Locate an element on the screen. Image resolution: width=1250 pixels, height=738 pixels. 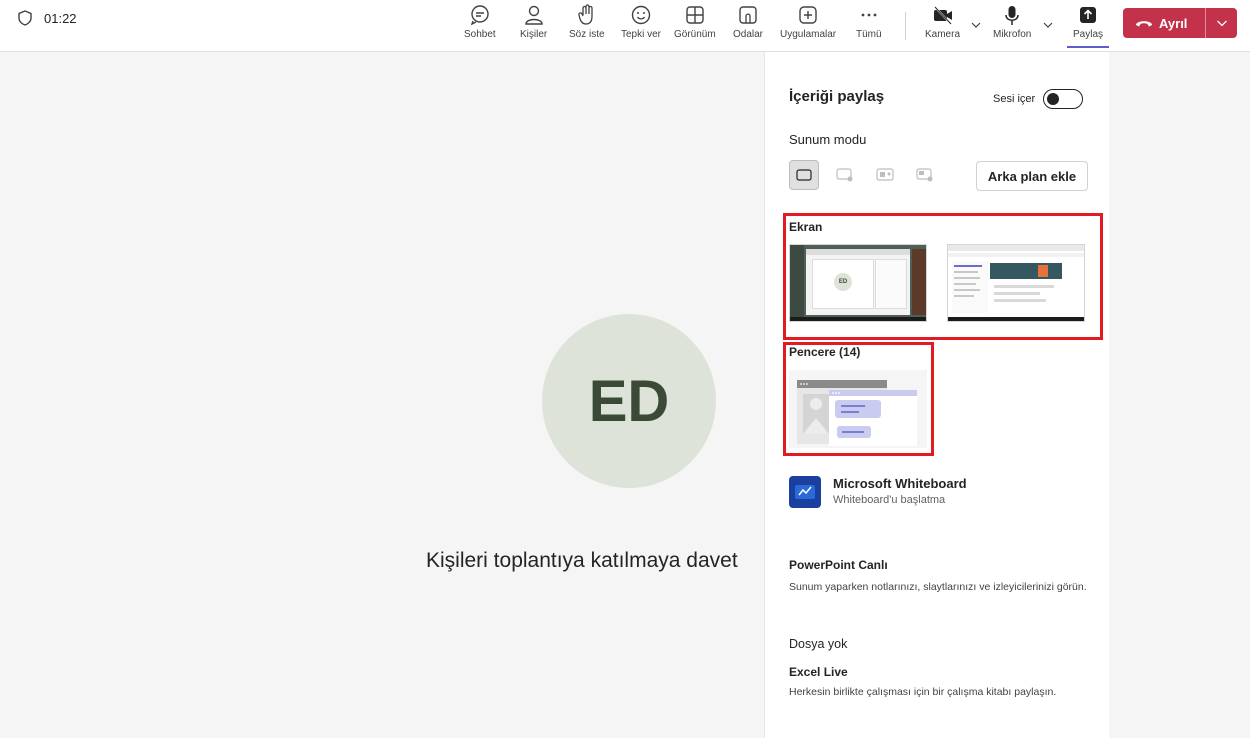
whiteboard-icon is located at coordinates (805, 492).